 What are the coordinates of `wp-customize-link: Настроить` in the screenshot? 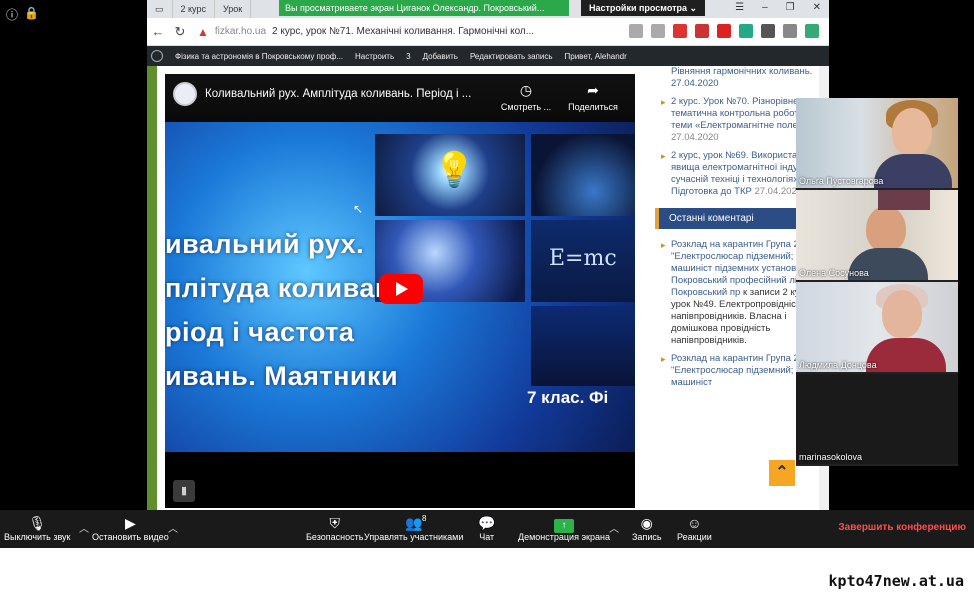 It's located at (374, 56).